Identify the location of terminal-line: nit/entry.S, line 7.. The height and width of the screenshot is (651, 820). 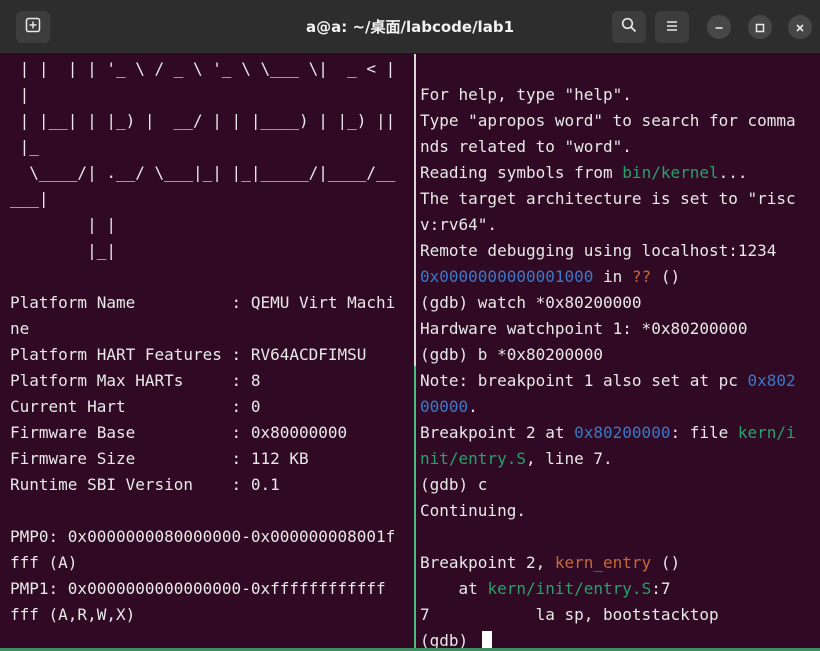
(608, 459).